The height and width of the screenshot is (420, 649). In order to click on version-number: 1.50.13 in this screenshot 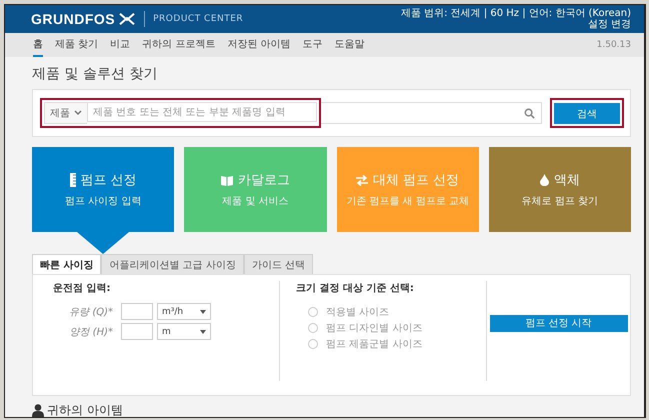, I will do `click(613, 45)`.